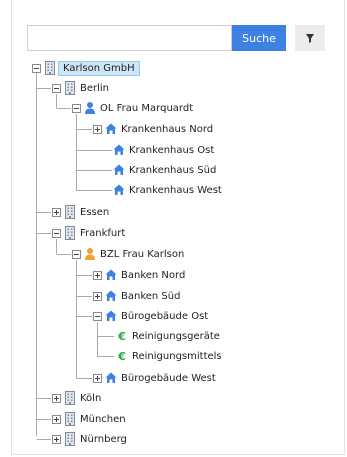  I want to click on tree-node-label: Köln, so click(90, 398).